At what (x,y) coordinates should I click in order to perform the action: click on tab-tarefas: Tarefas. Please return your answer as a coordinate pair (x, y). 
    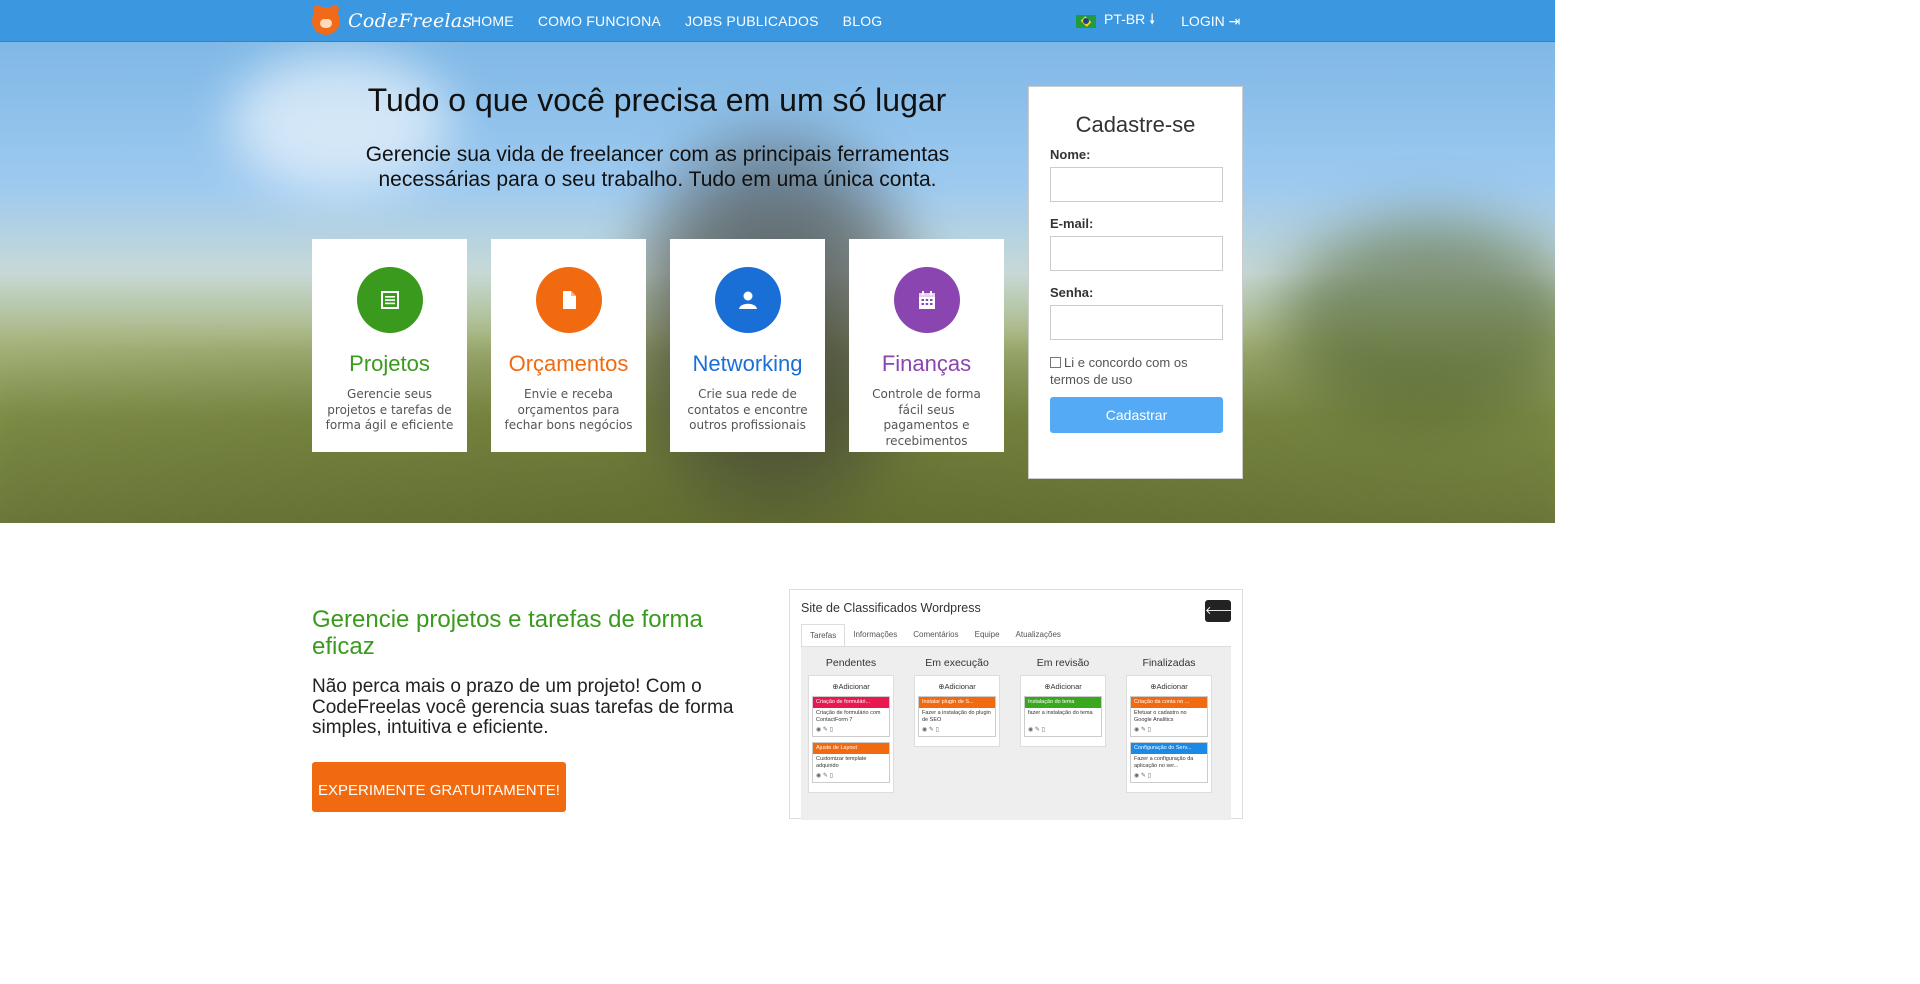
    Looking at the image, I should click on (823, 635).